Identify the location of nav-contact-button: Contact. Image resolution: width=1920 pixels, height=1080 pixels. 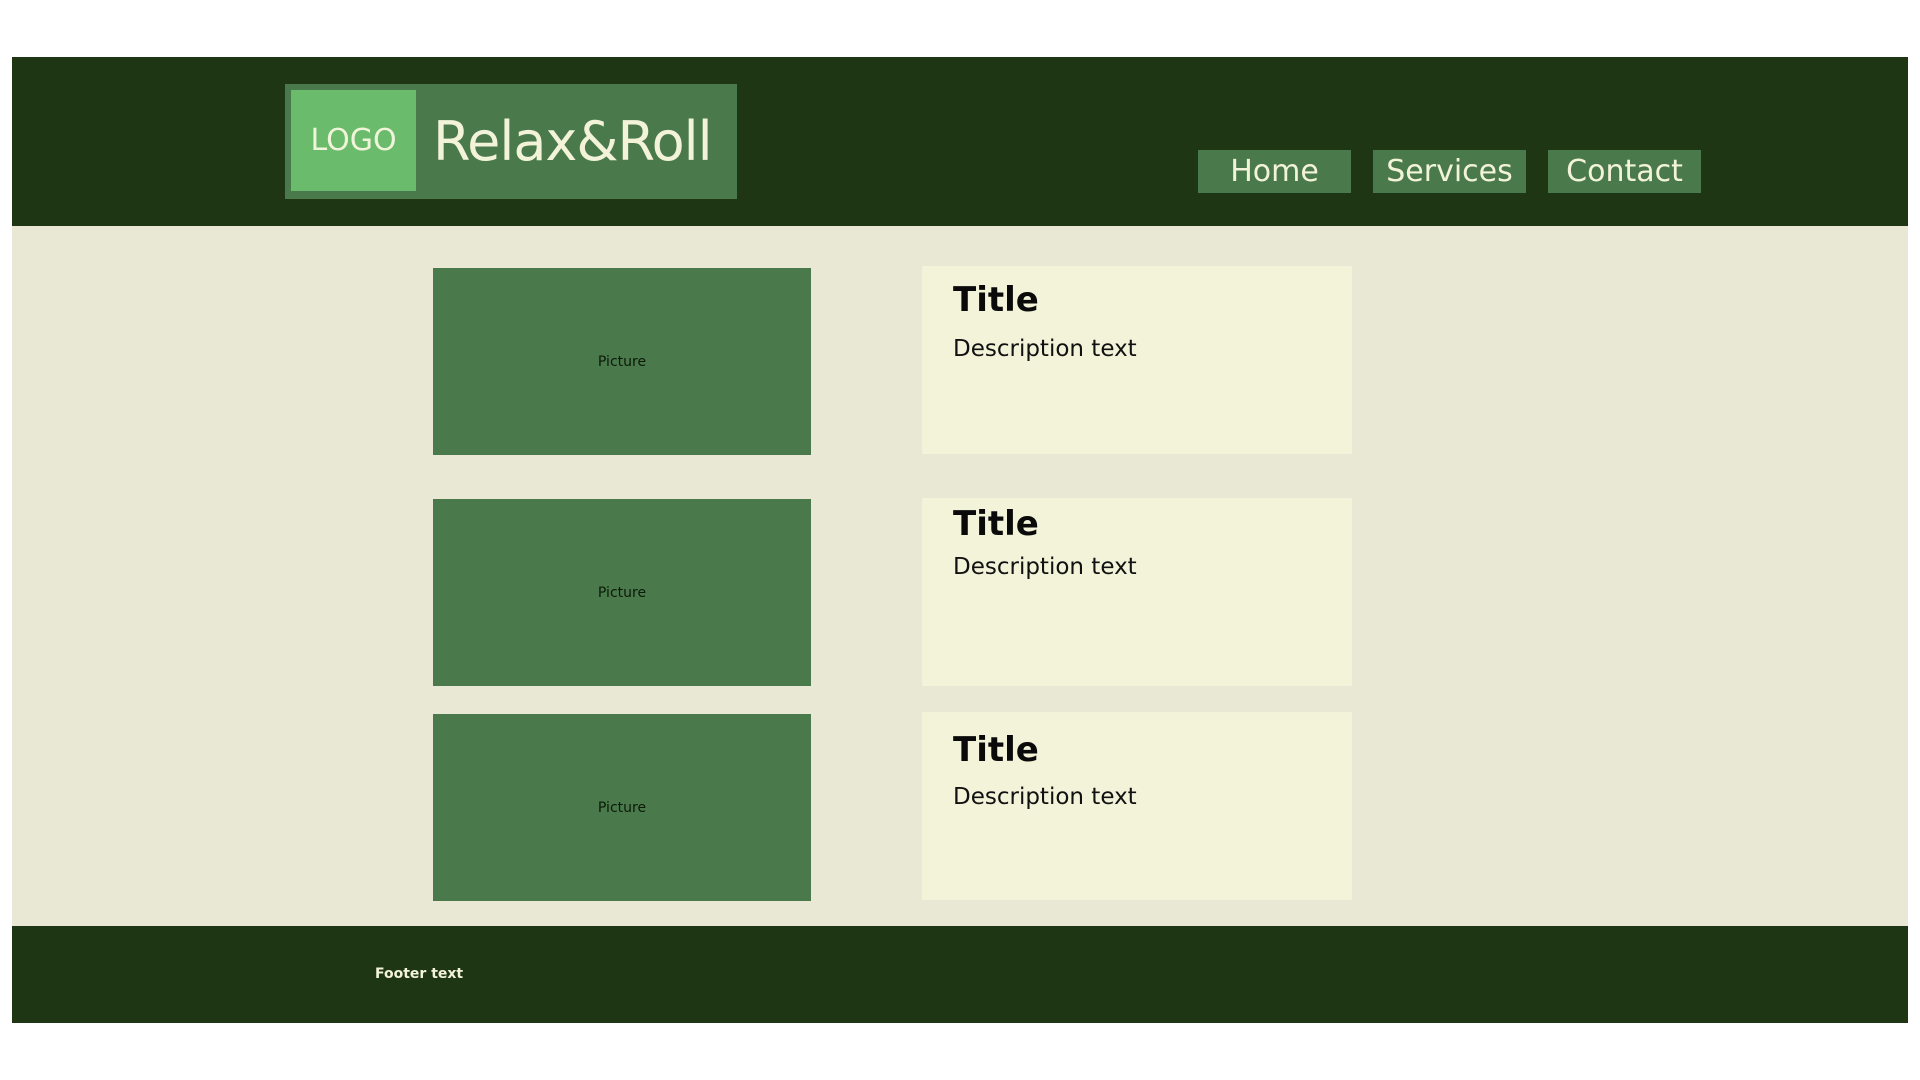
(1624, 171).